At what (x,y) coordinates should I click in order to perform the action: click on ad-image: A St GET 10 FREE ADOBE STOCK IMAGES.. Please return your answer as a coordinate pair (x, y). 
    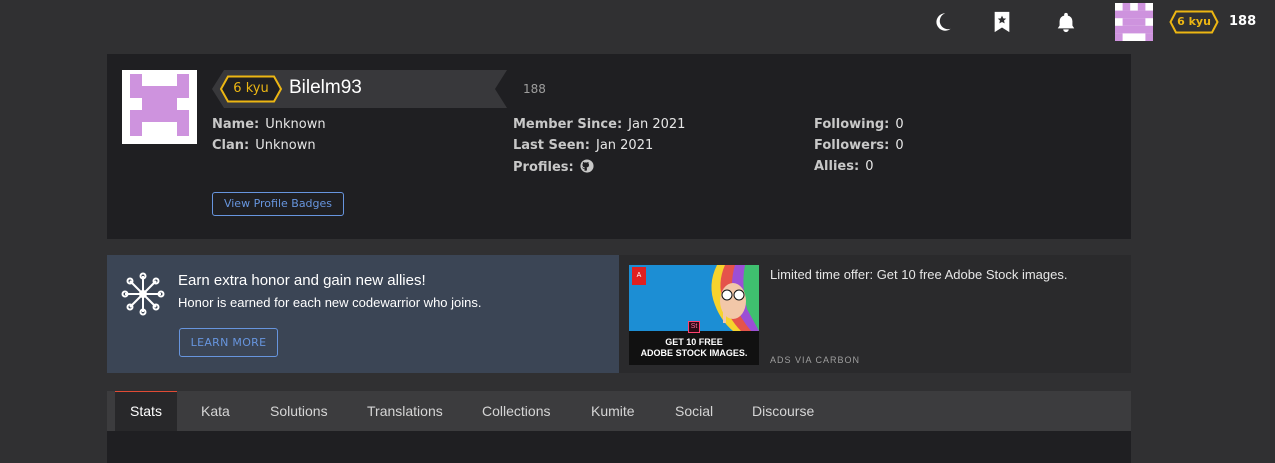
    Looking at the image, I should click on (694, 315).